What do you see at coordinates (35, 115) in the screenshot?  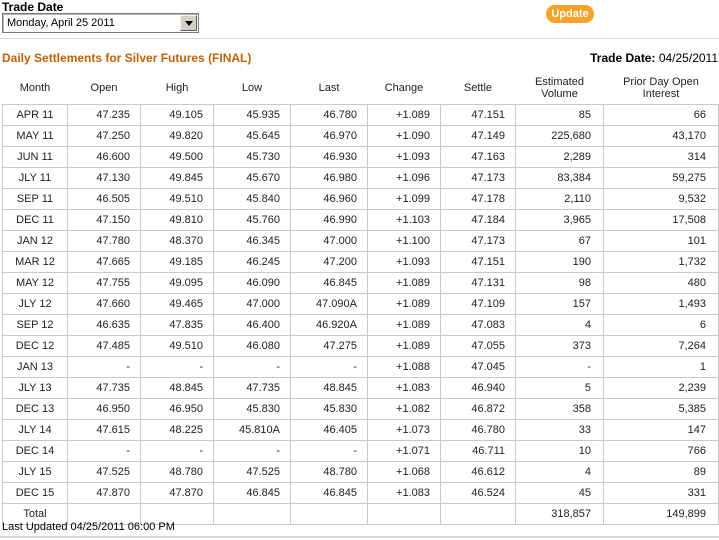 I see `month-cell: APR 11` at bounding box center [35, 115].